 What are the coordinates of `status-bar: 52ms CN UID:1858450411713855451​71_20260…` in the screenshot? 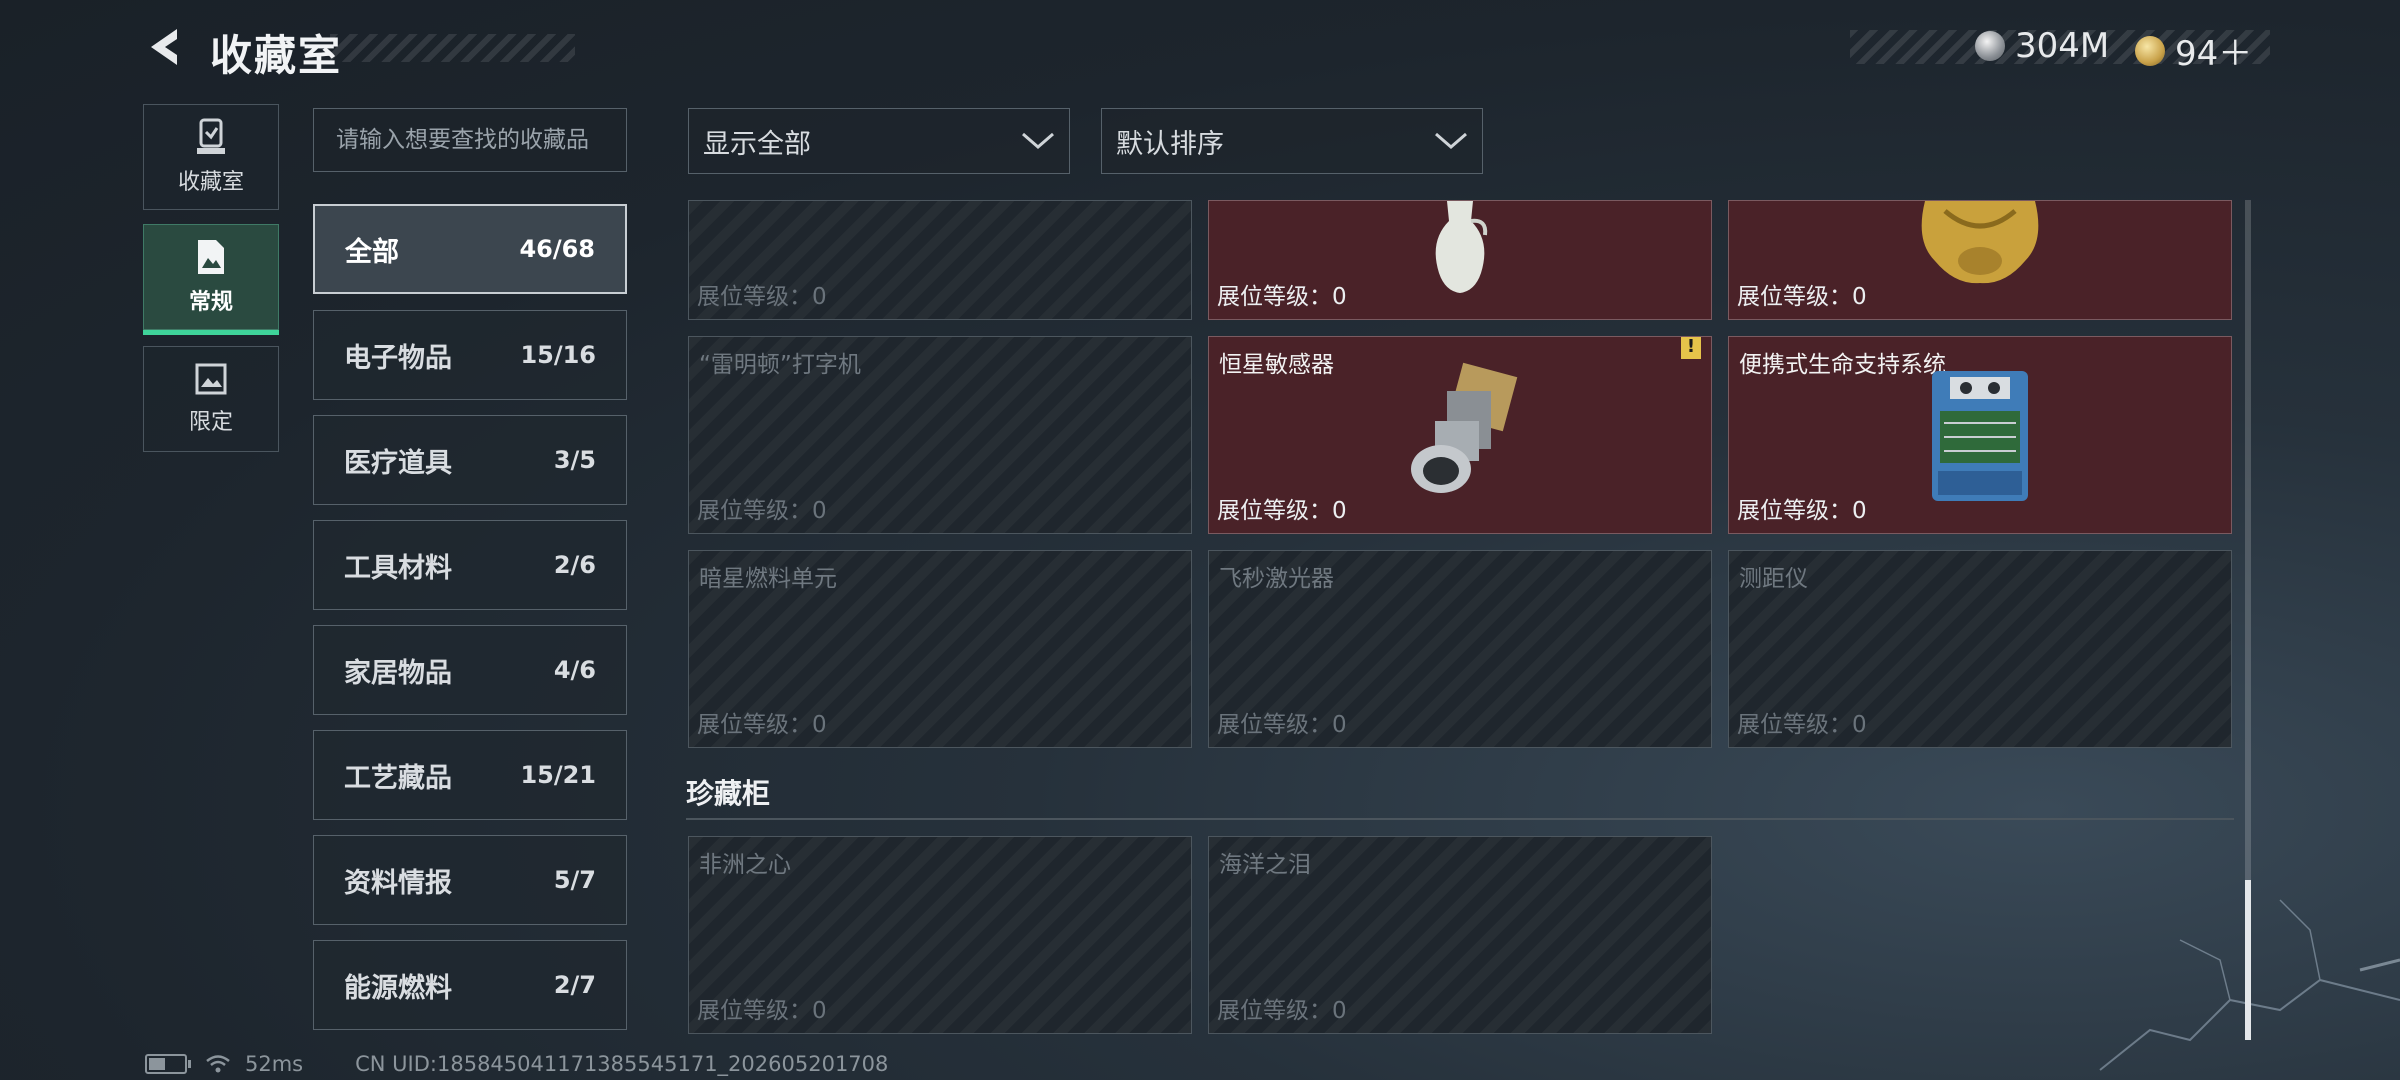 It's located at (516, 1064).